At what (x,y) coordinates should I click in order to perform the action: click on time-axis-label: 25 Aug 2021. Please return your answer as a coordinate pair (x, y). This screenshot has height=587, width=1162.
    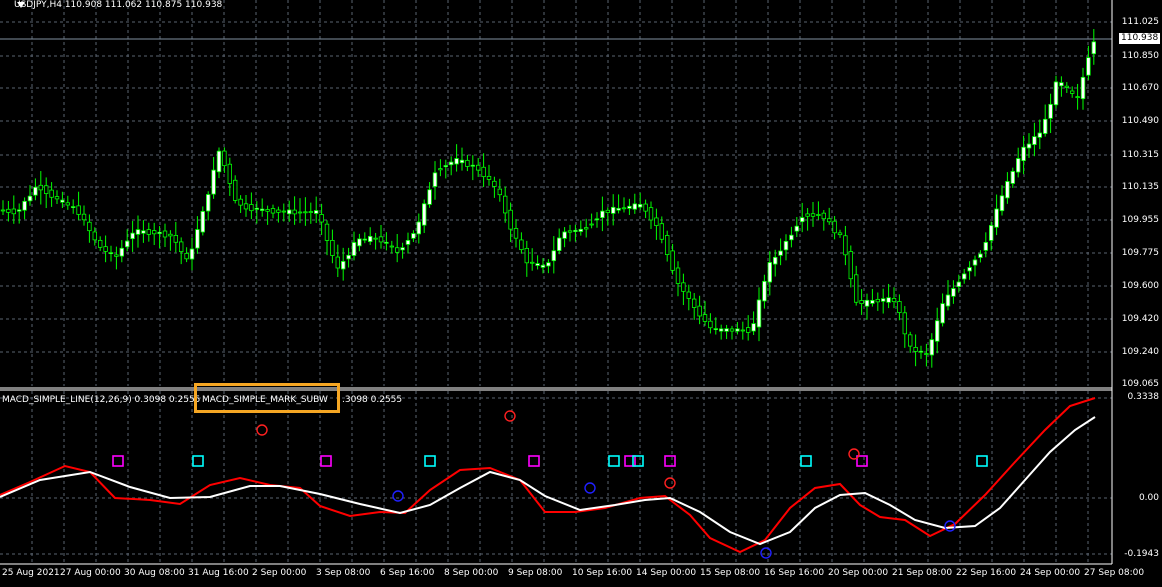
    Looking at the image, I should click on (31, 573).